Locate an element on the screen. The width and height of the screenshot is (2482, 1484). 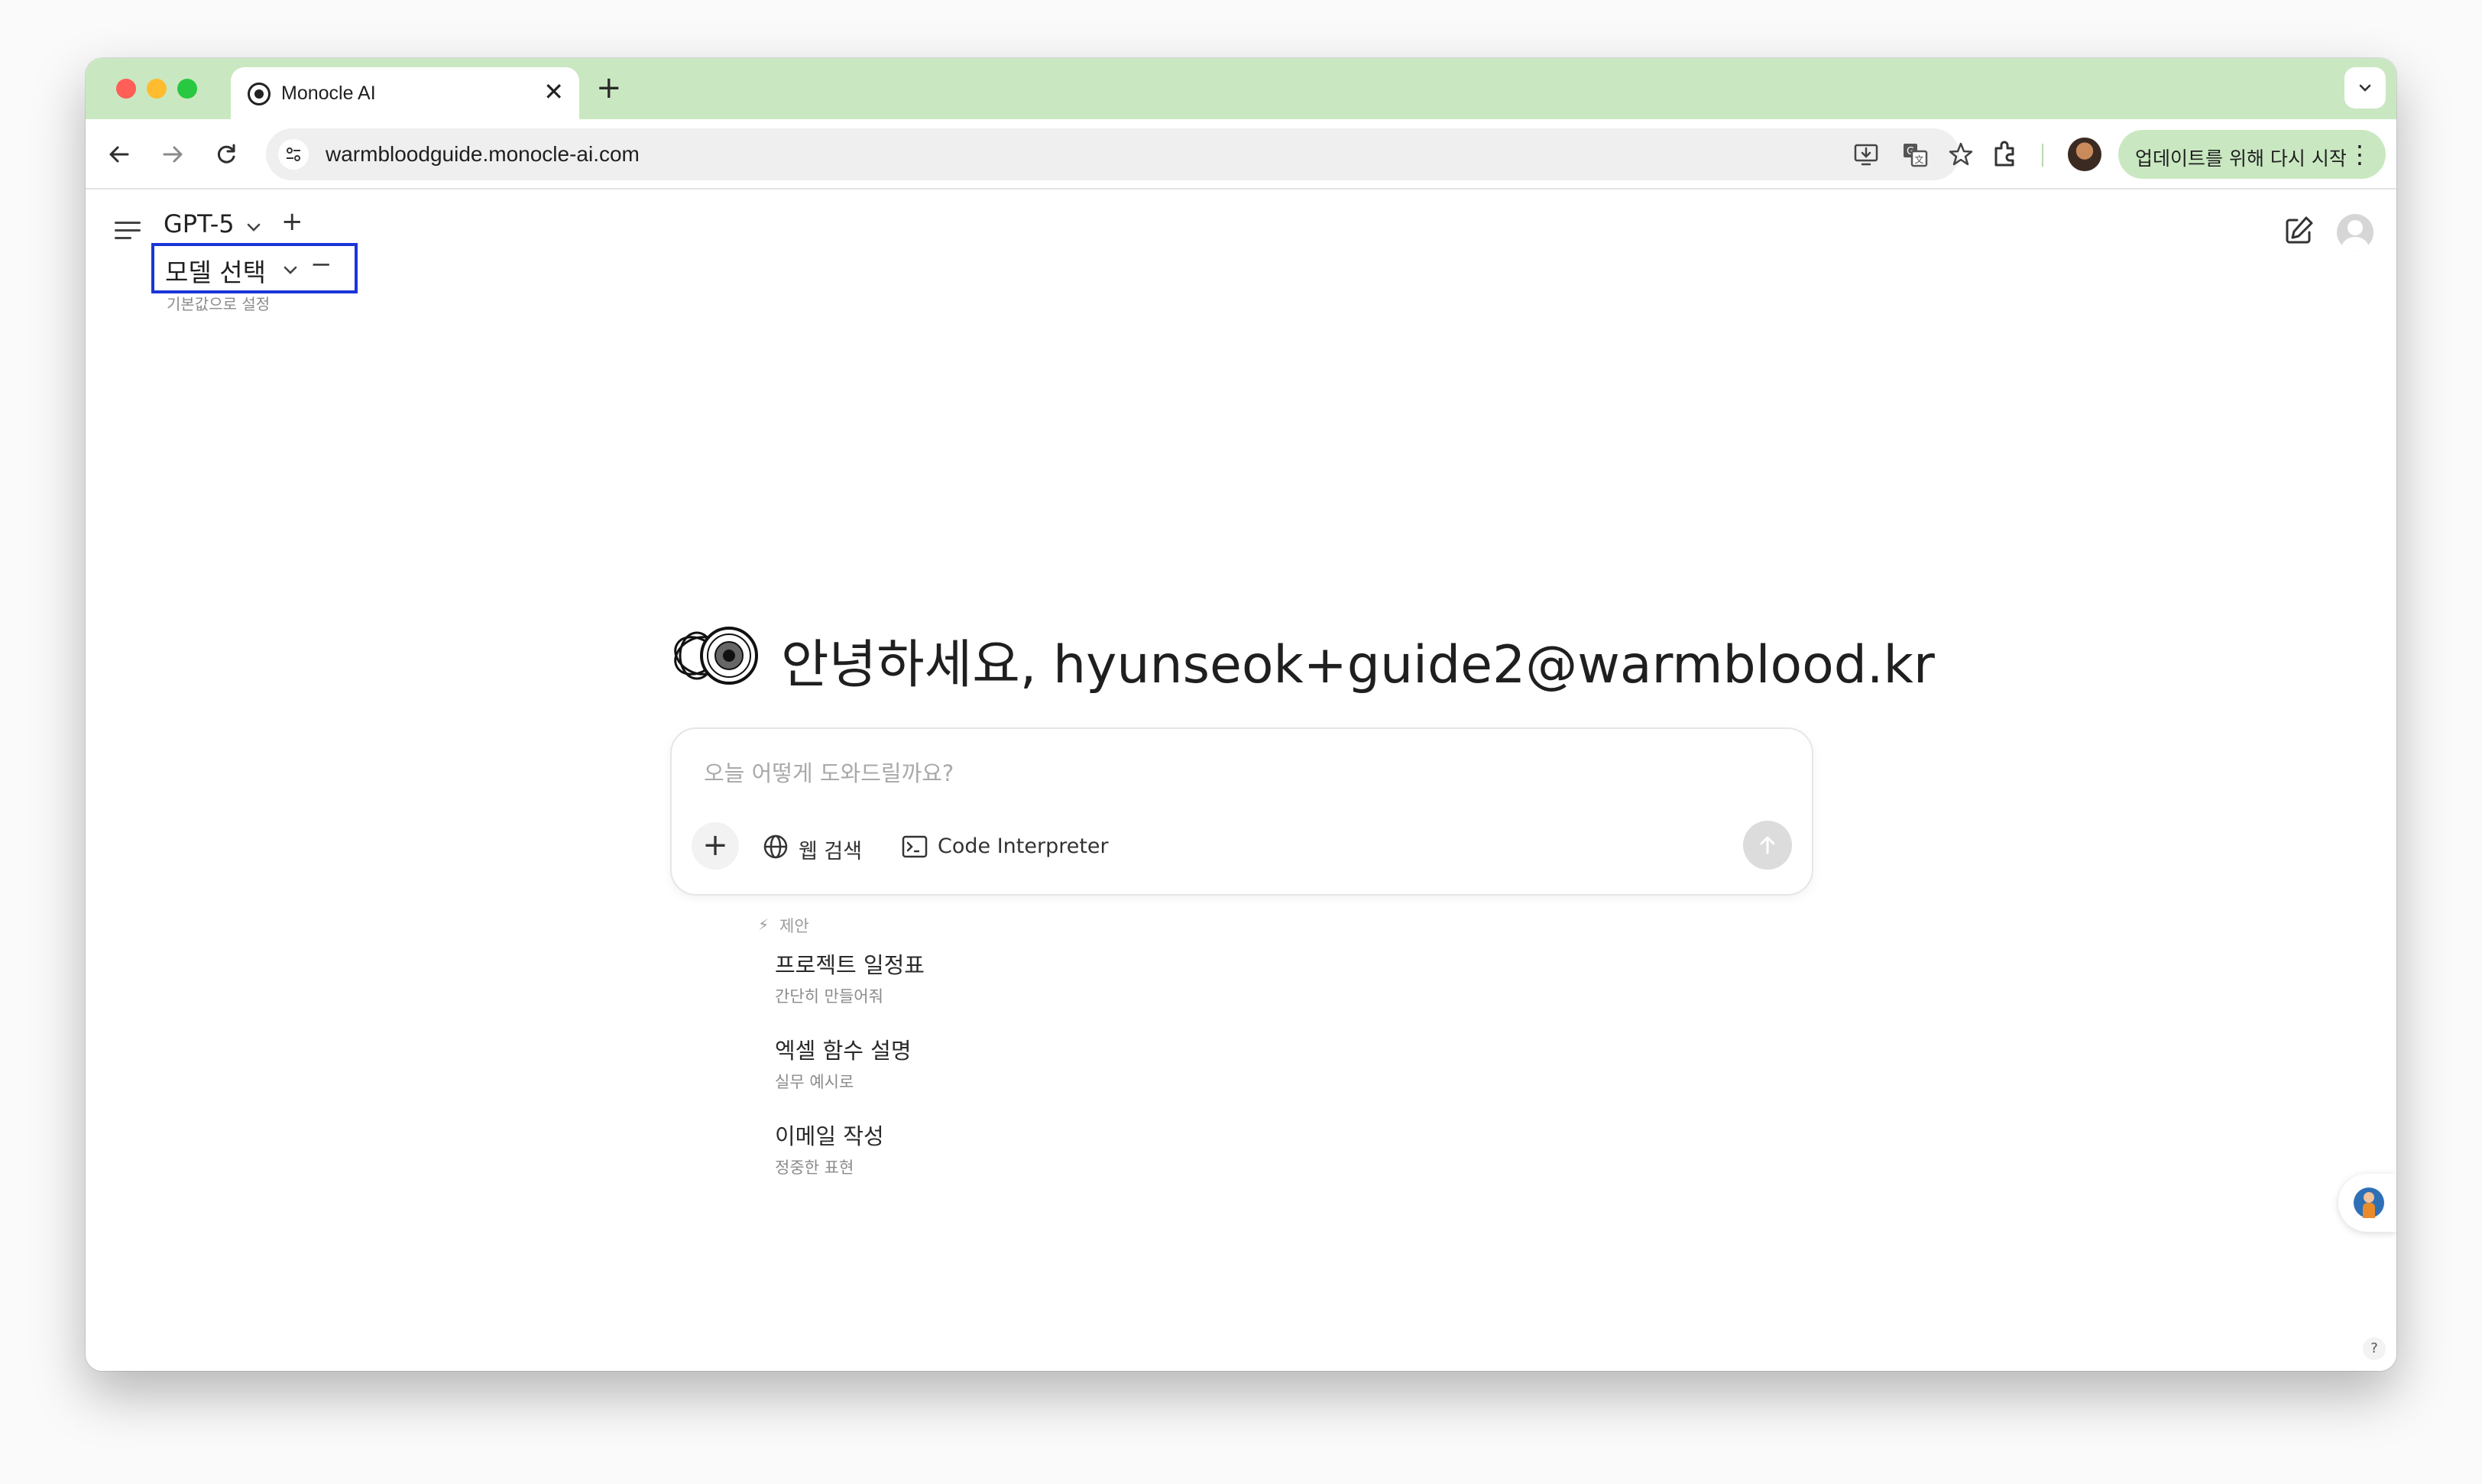
tab-strip: Monocle AI ✕ + is located at coordinates (1241, 89).